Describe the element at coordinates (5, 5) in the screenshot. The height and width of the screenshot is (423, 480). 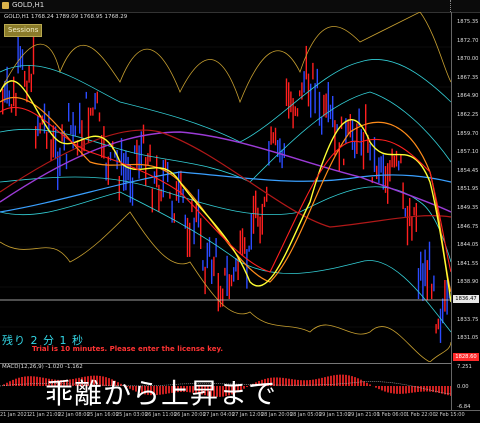
I see `chart-window-icon` at that location.